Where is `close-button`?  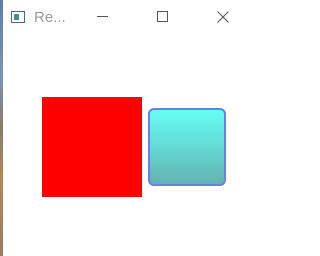
close-button is located at coordinates (223, 17).